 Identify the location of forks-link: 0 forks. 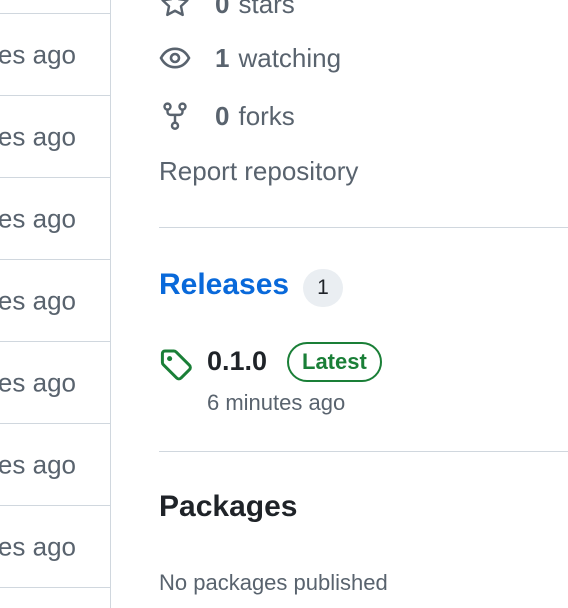
(227, 116).